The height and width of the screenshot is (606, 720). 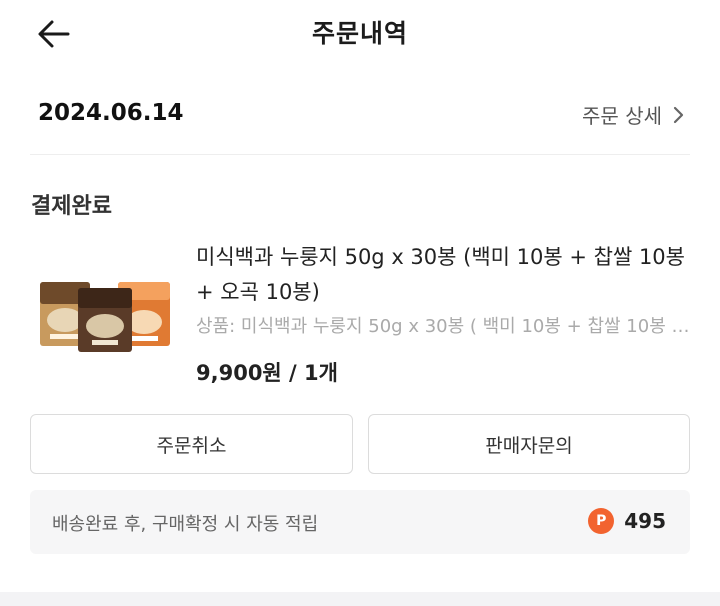 I want to click on order-date: 2024.06.14, so click(x=111, y=113).